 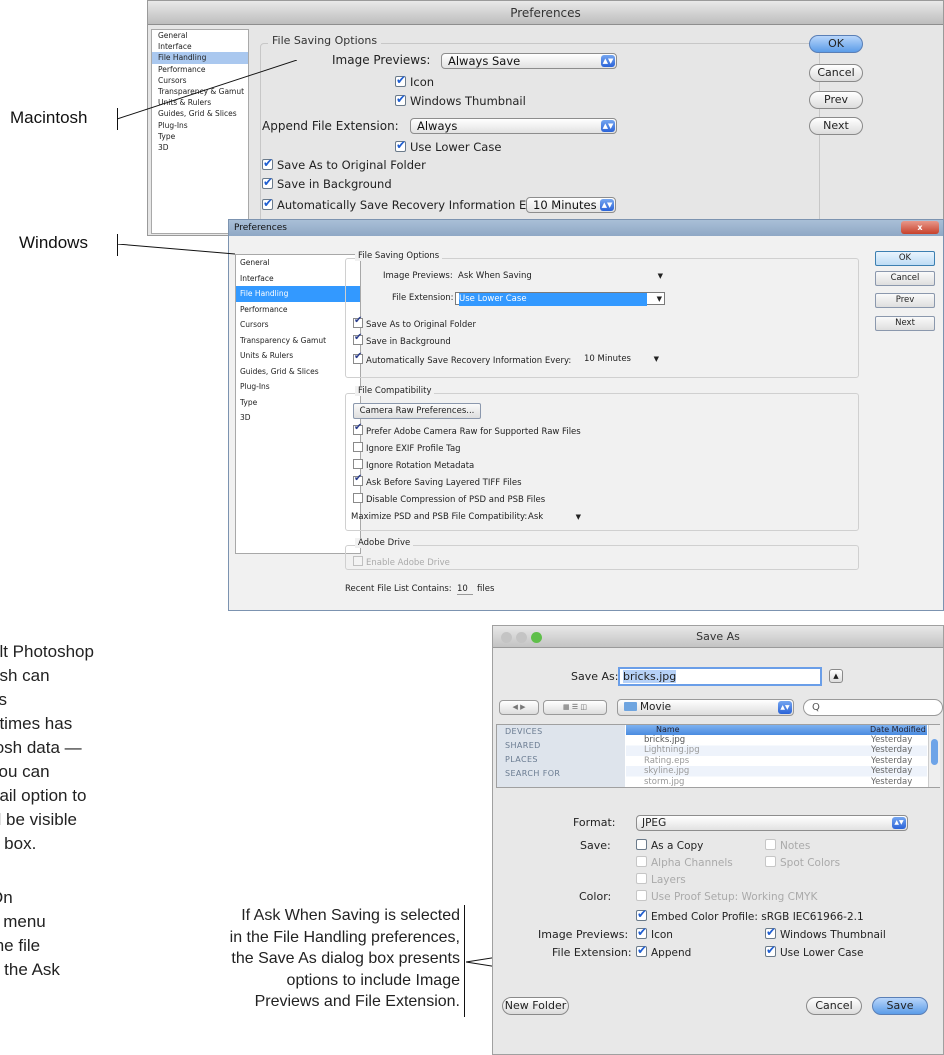 What do you see at coordinates (772, 823) in the screenshot?
I see `format-select: JPEG ▲▼` at bounding box center [772, 823].